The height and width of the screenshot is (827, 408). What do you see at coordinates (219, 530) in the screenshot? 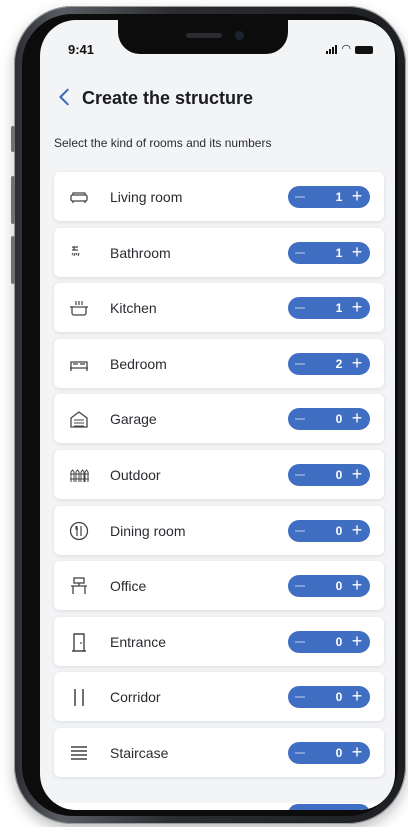
I see `room-row: Dining room 0 +` at bounding box center [219, 530].